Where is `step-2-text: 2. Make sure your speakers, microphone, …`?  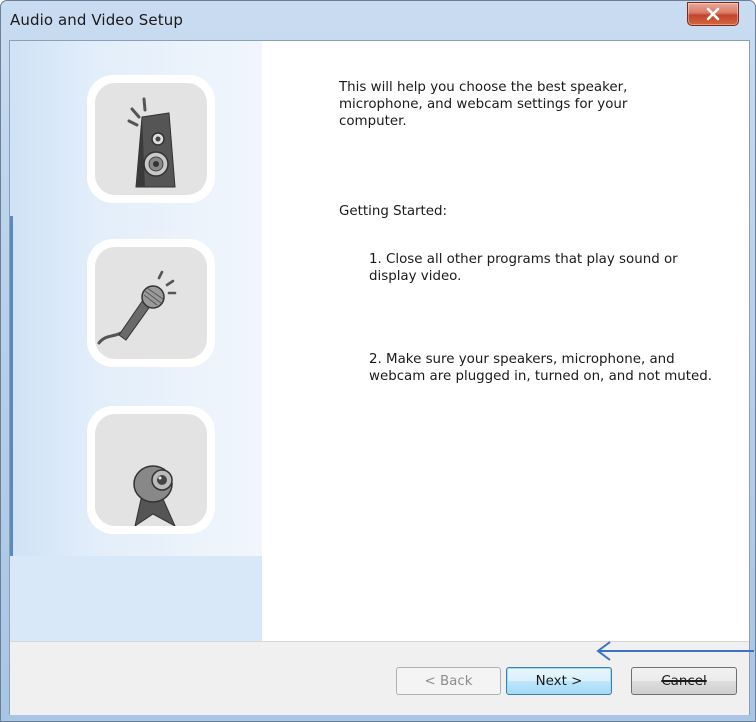 step-2-text: 2. Make sure your speakers, microphone, … is located at coordinates (540, 368).